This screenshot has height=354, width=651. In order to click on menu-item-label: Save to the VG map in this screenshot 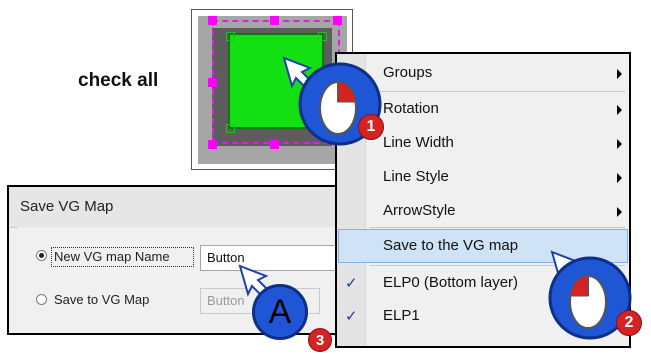, I will do `click(451, 245)`.